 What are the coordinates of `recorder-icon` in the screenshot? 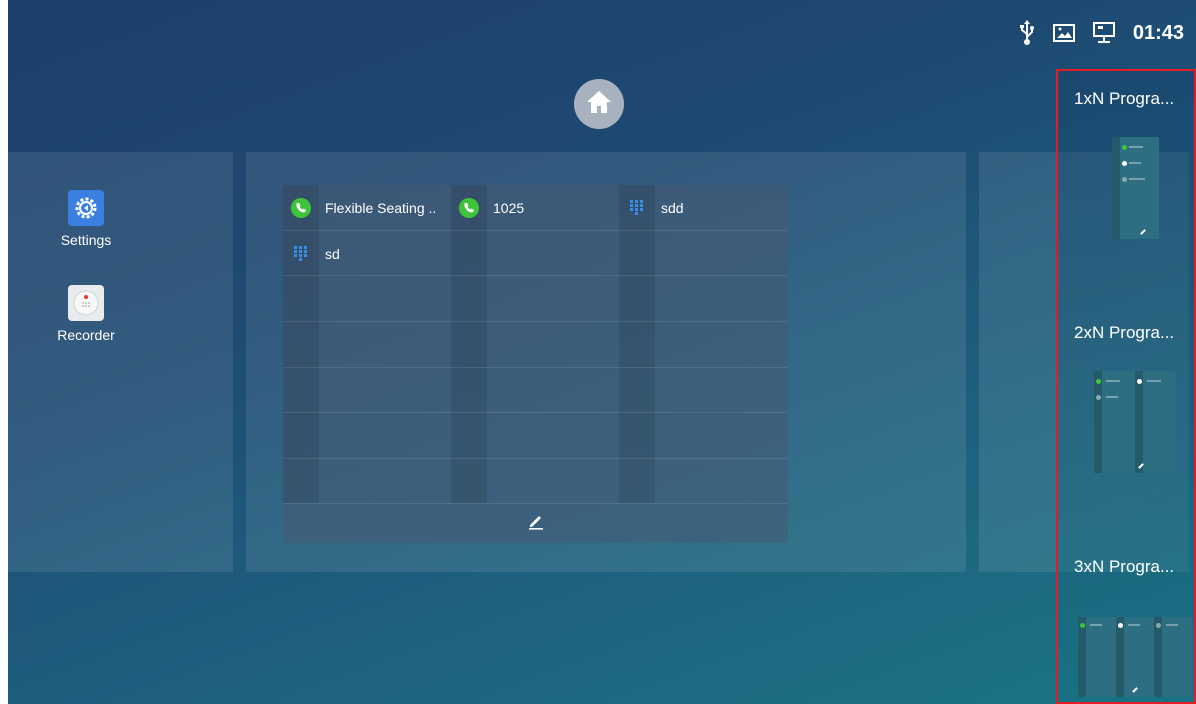 It's located at (86, 303).